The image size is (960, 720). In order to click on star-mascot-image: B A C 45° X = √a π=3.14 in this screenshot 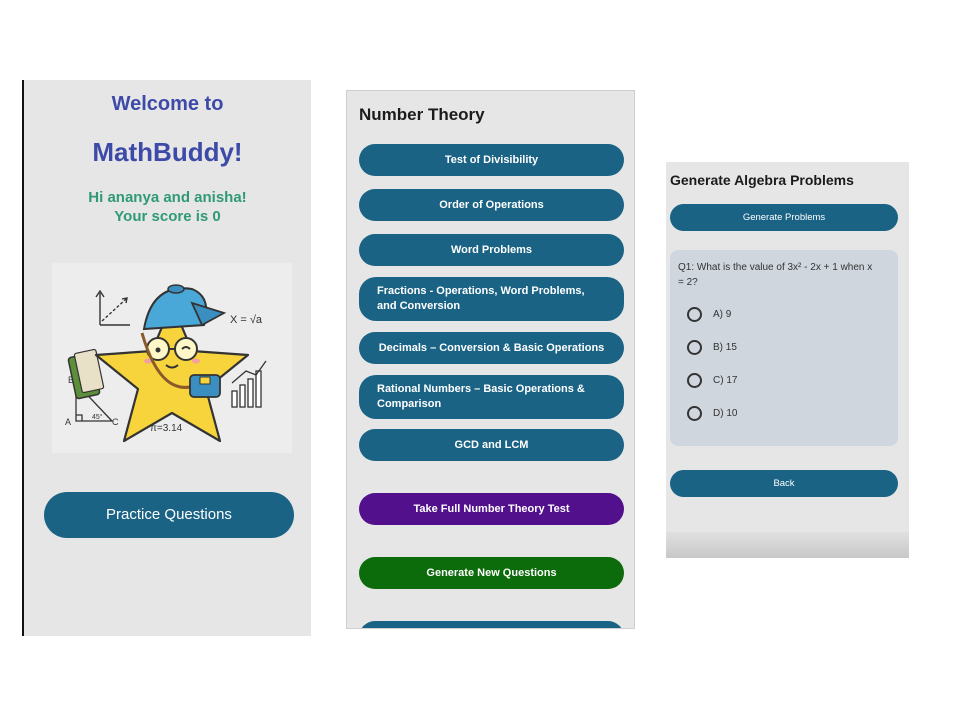, I will do `click(172, 358)`.